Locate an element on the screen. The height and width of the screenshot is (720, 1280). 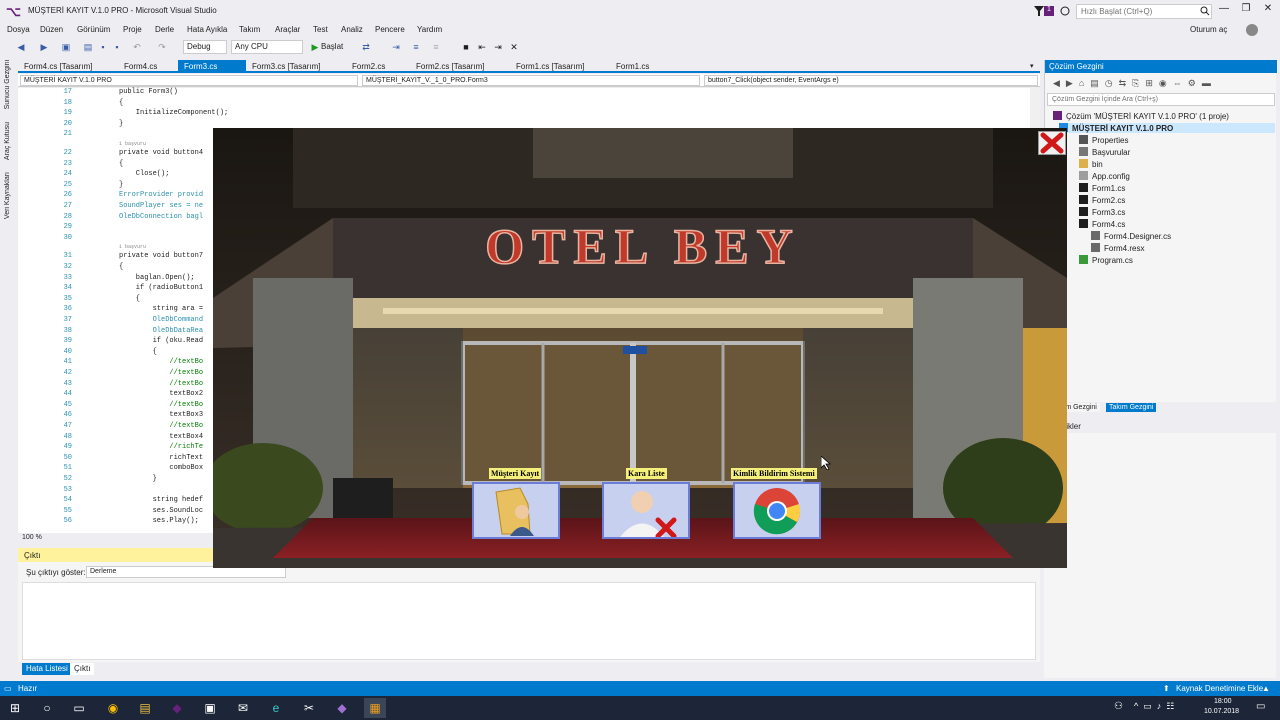
identity-system-button is located at coordinates (777, 510).